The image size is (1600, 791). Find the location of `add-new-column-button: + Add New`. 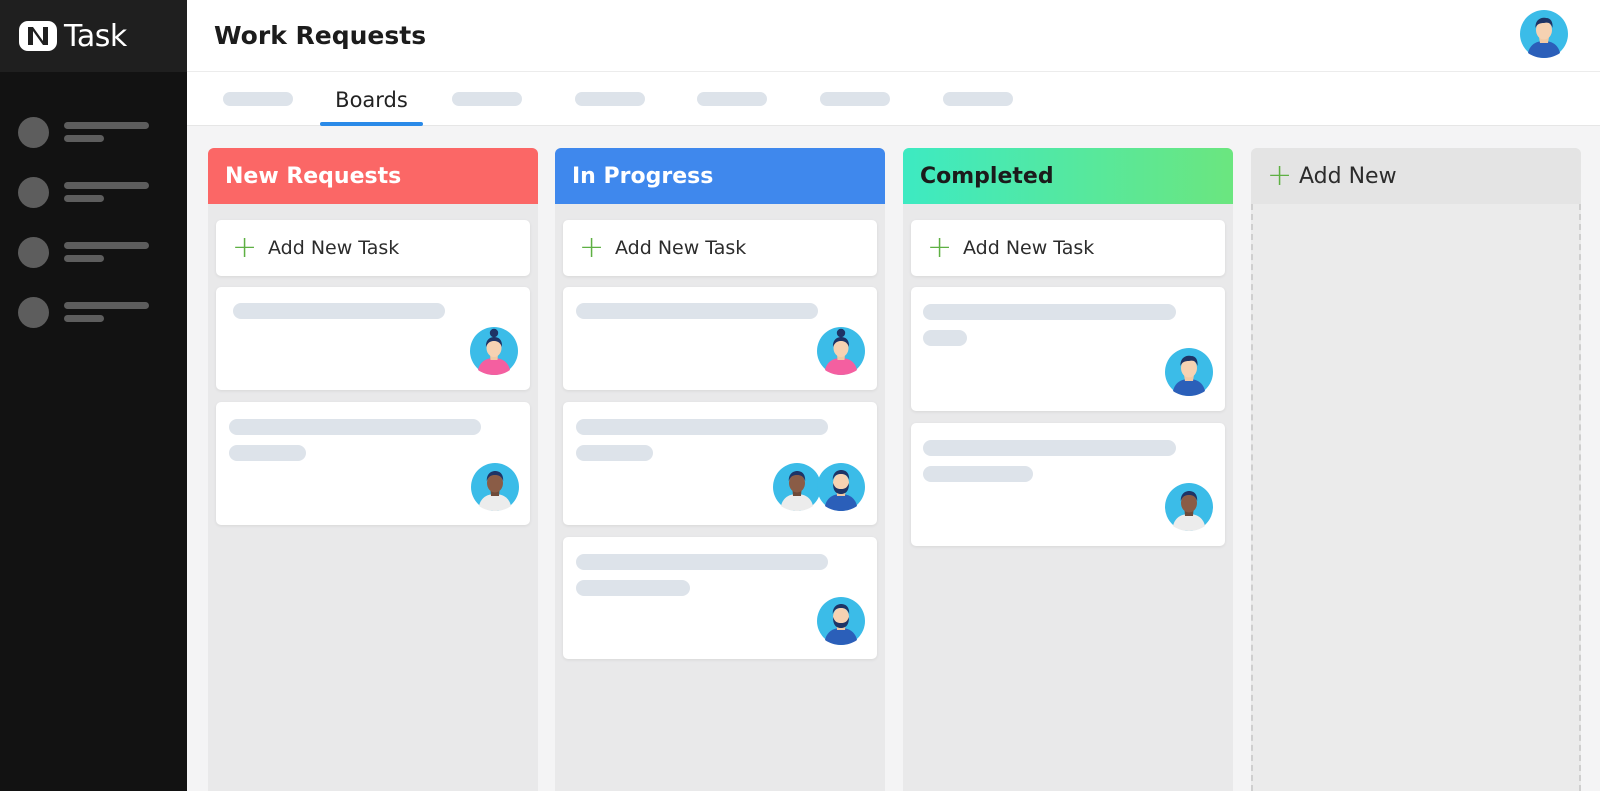

add-new-column-button: + Add New is located at coordinates (1416, 176).